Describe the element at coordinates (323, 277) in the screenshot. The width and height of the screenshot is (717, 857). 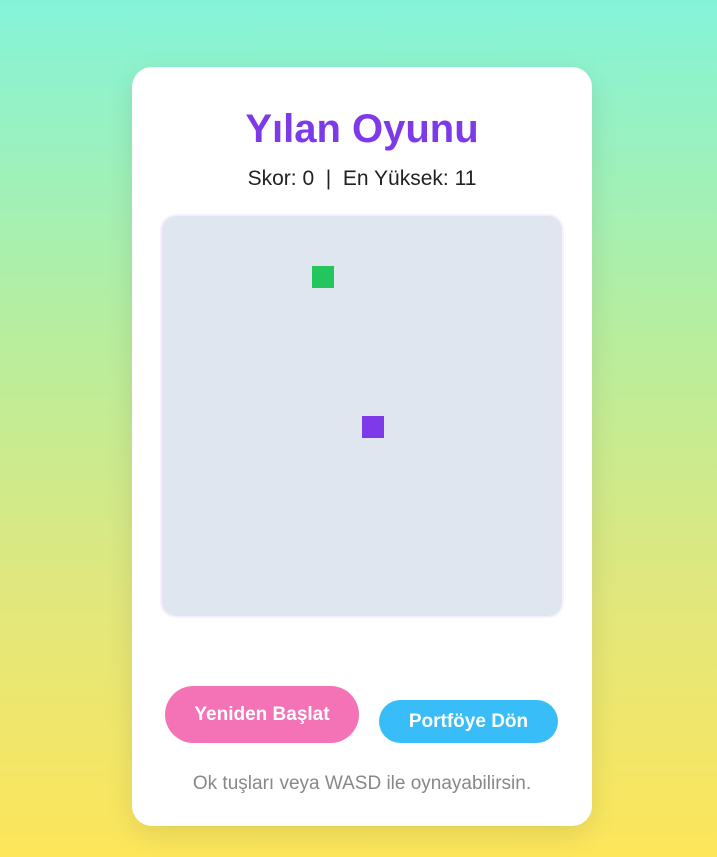
I see `food-cell` at that location.